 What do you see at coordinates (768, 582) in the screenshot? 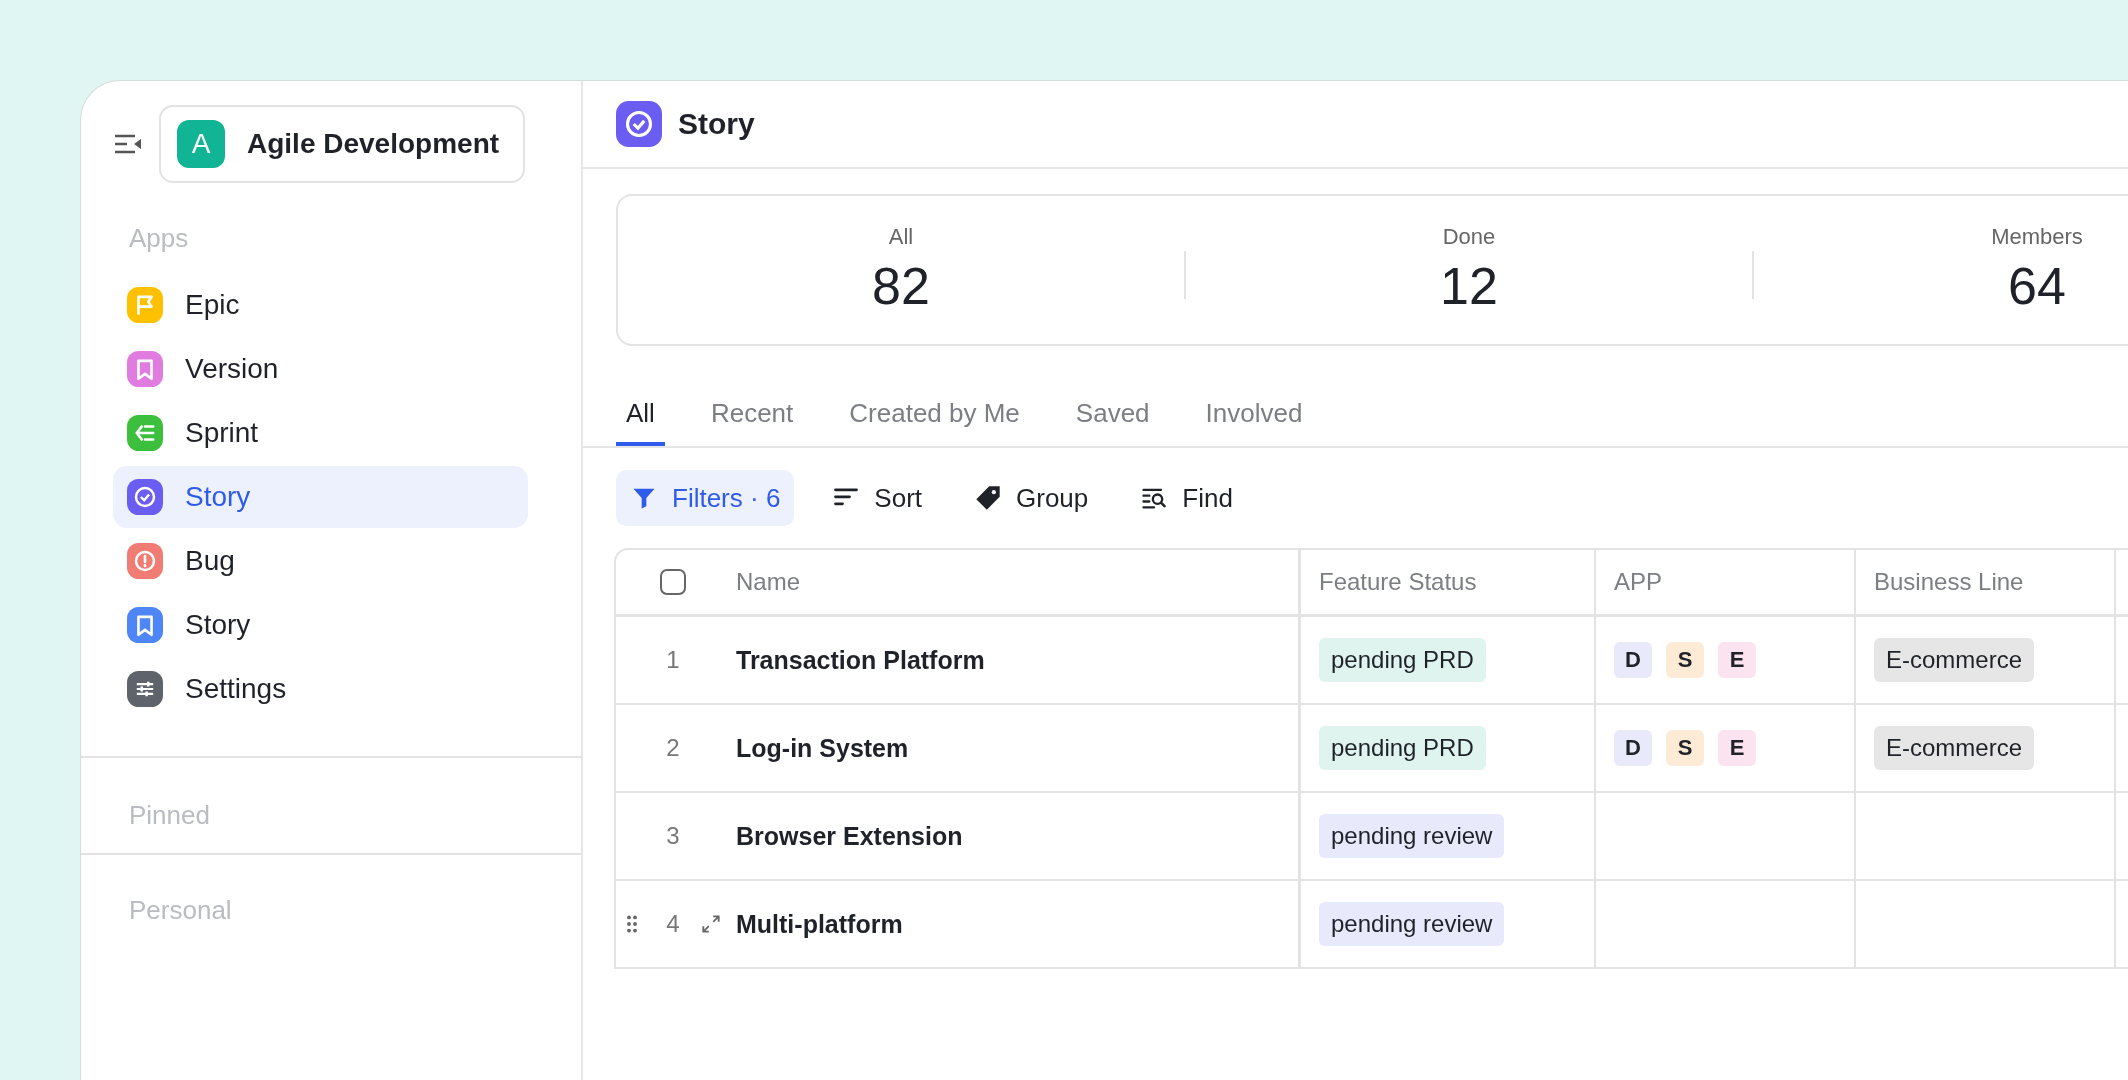
I see `column-header: Name` at bounding box center [768, 582].